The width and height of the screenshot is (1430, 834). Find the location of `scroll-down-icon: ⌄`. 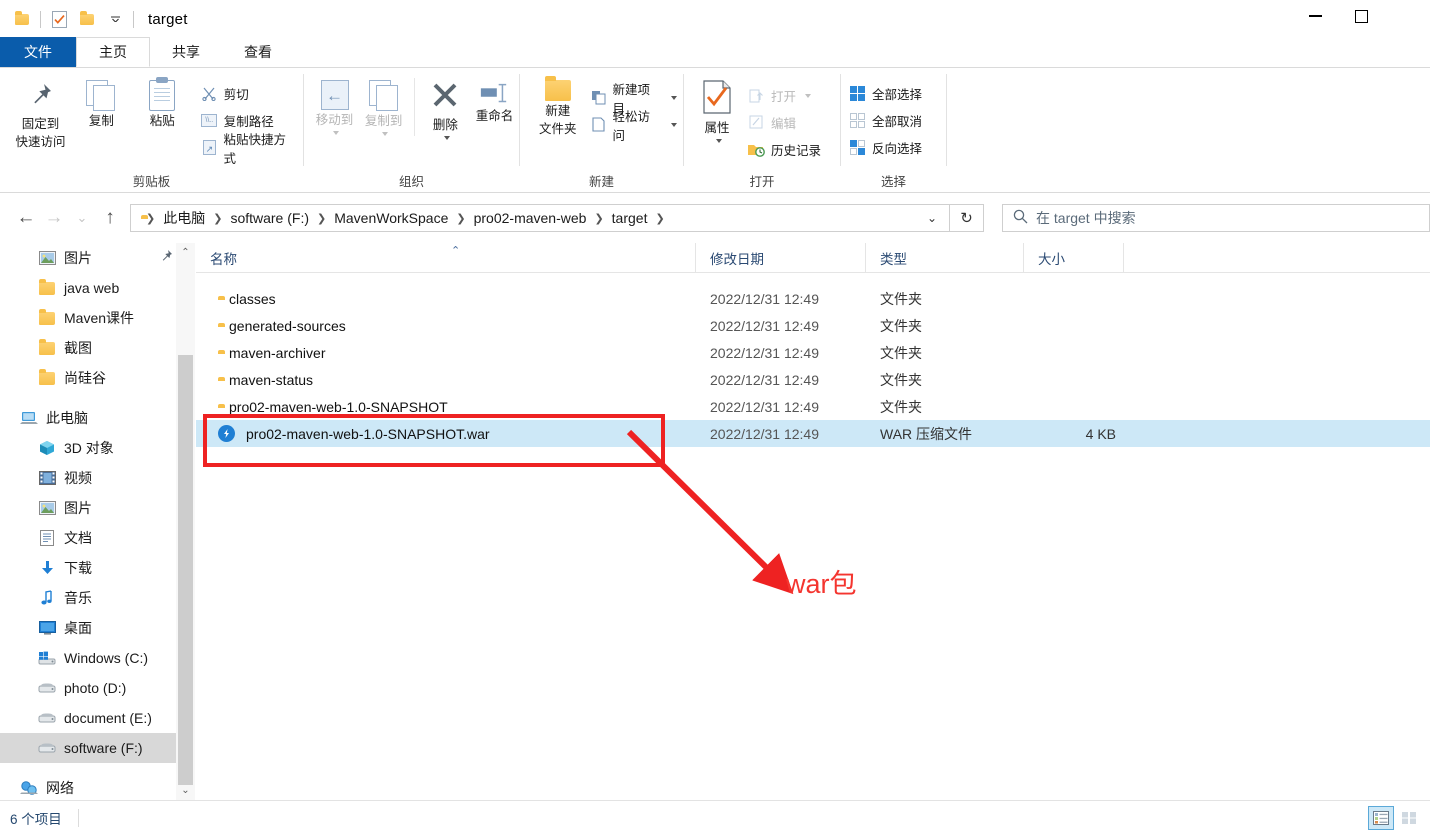

scroll-down-icon: ⌄ is located at coordinates (185, 790).